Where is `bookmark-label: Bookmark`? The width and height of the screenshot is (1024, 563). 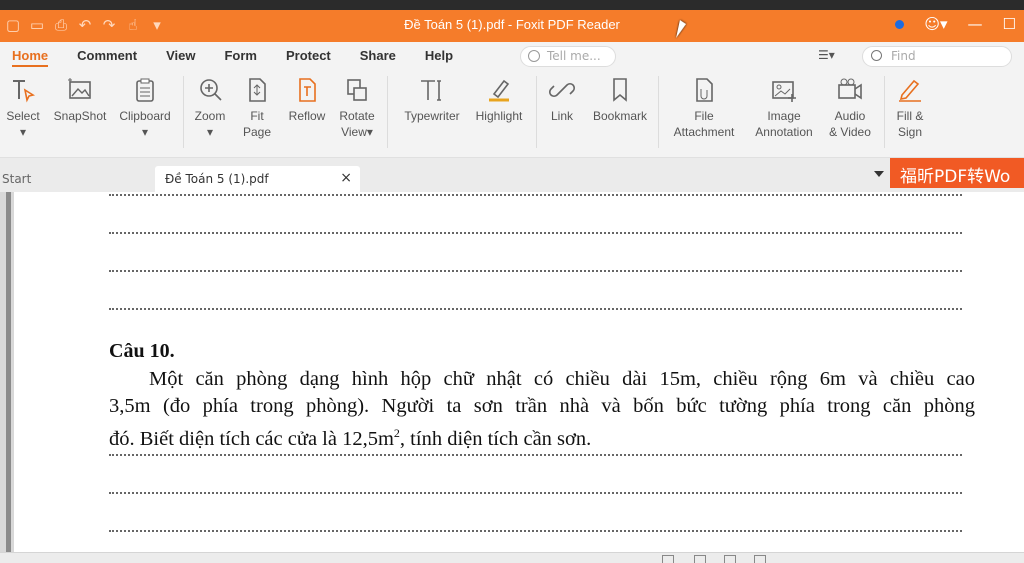 bookmark-label: Bookmark is located at coordinates (620, 116).